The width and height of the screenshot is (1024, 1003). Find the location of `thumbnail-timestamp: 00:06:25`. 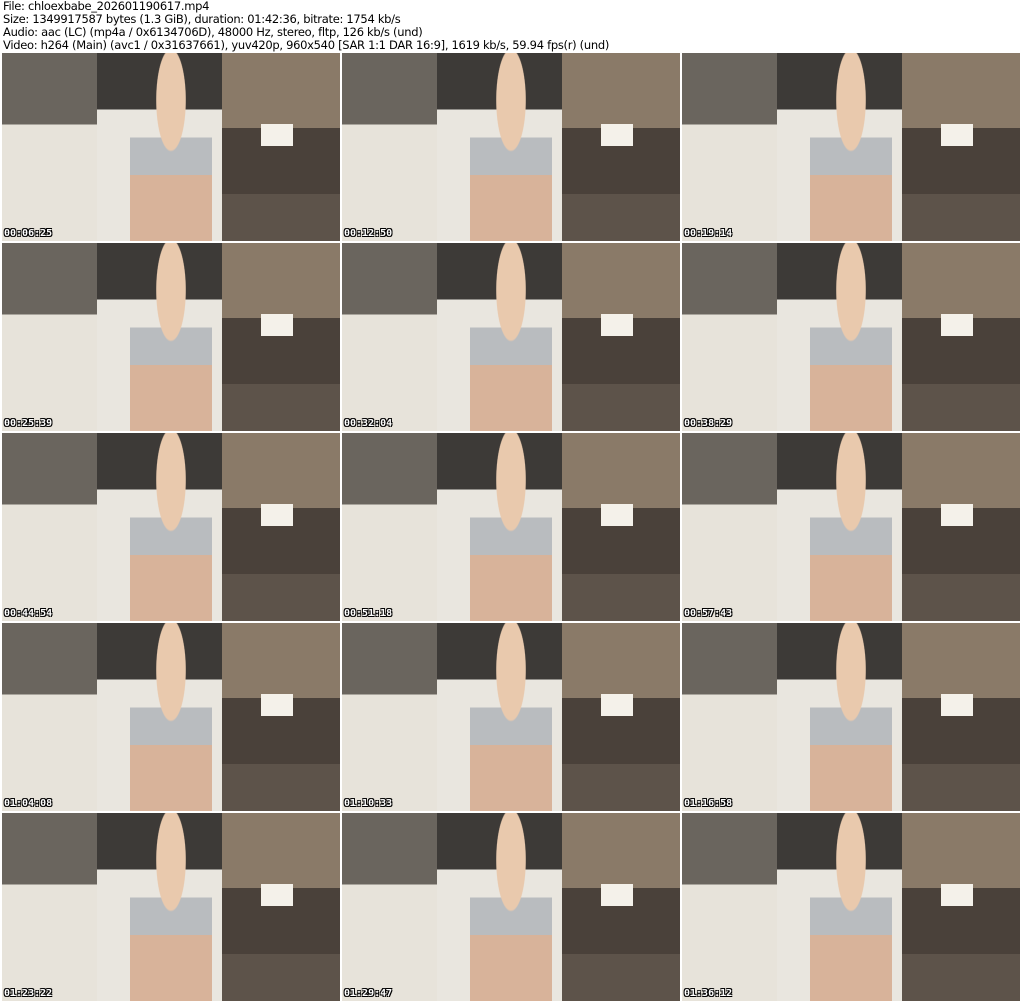

thumbnail-timestamp: 00:06:25 is located at coordinates (28, 233).